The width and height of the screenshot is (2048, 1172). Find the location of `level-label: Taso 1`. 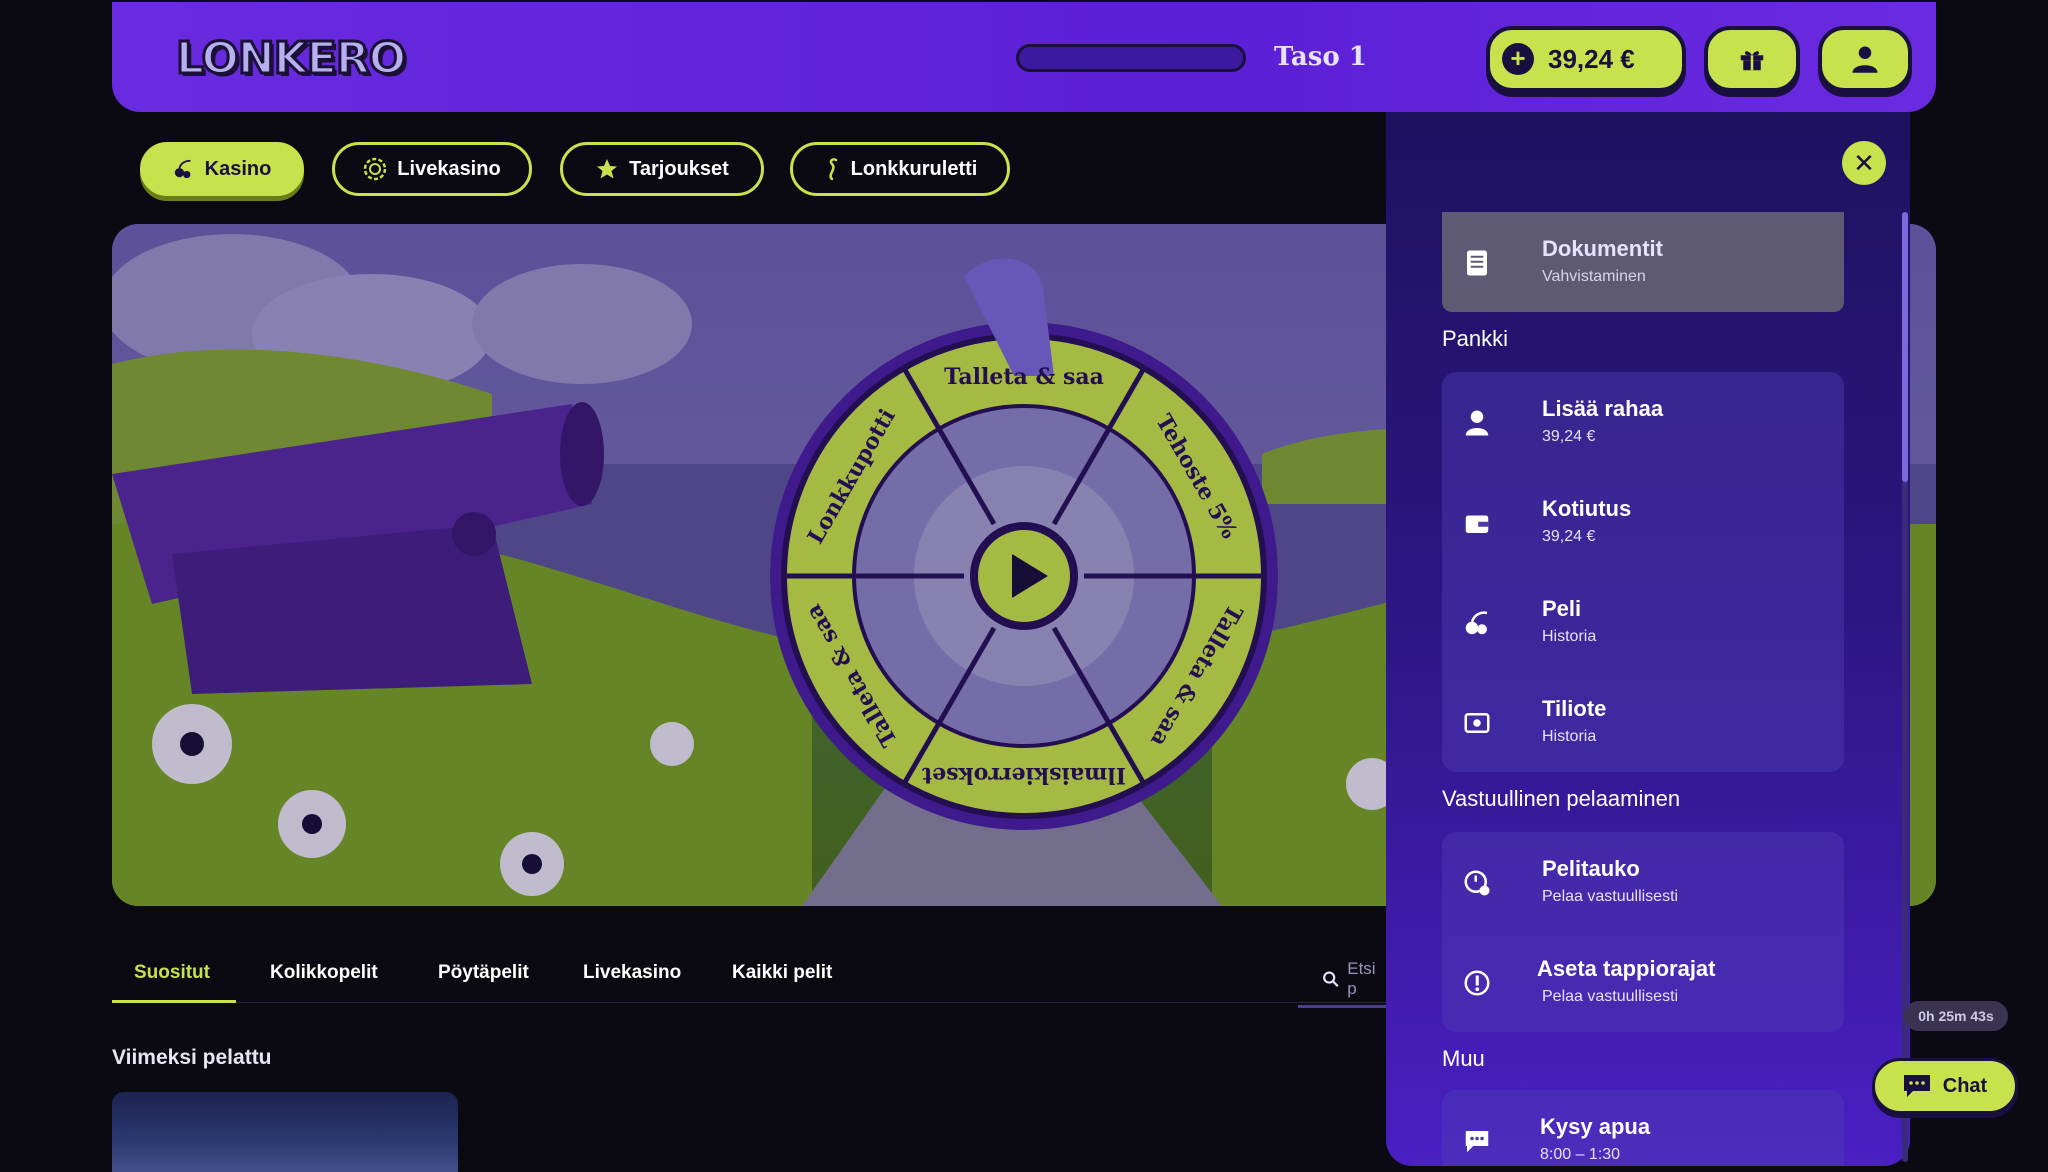

level-label: Taso 1 is located at coordinates (1320, 57).